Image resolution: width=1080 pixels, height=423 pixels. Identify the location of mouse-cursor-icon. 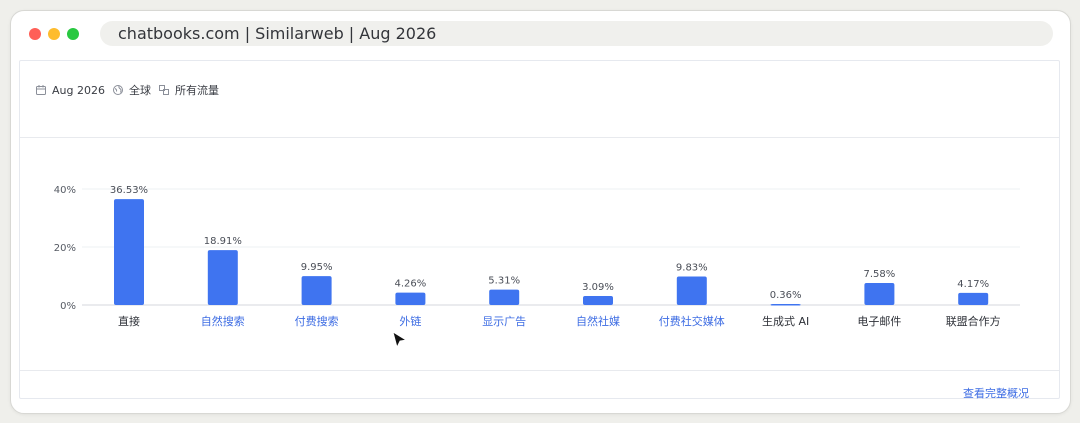
(400, 340).